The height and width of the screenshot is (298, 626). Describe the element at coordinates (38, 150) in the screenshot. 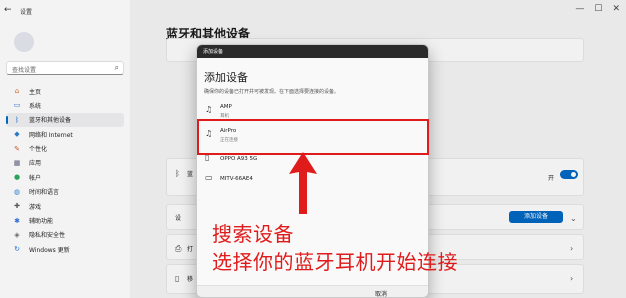

I see `sidebar-item-label: 个性化` at that location.